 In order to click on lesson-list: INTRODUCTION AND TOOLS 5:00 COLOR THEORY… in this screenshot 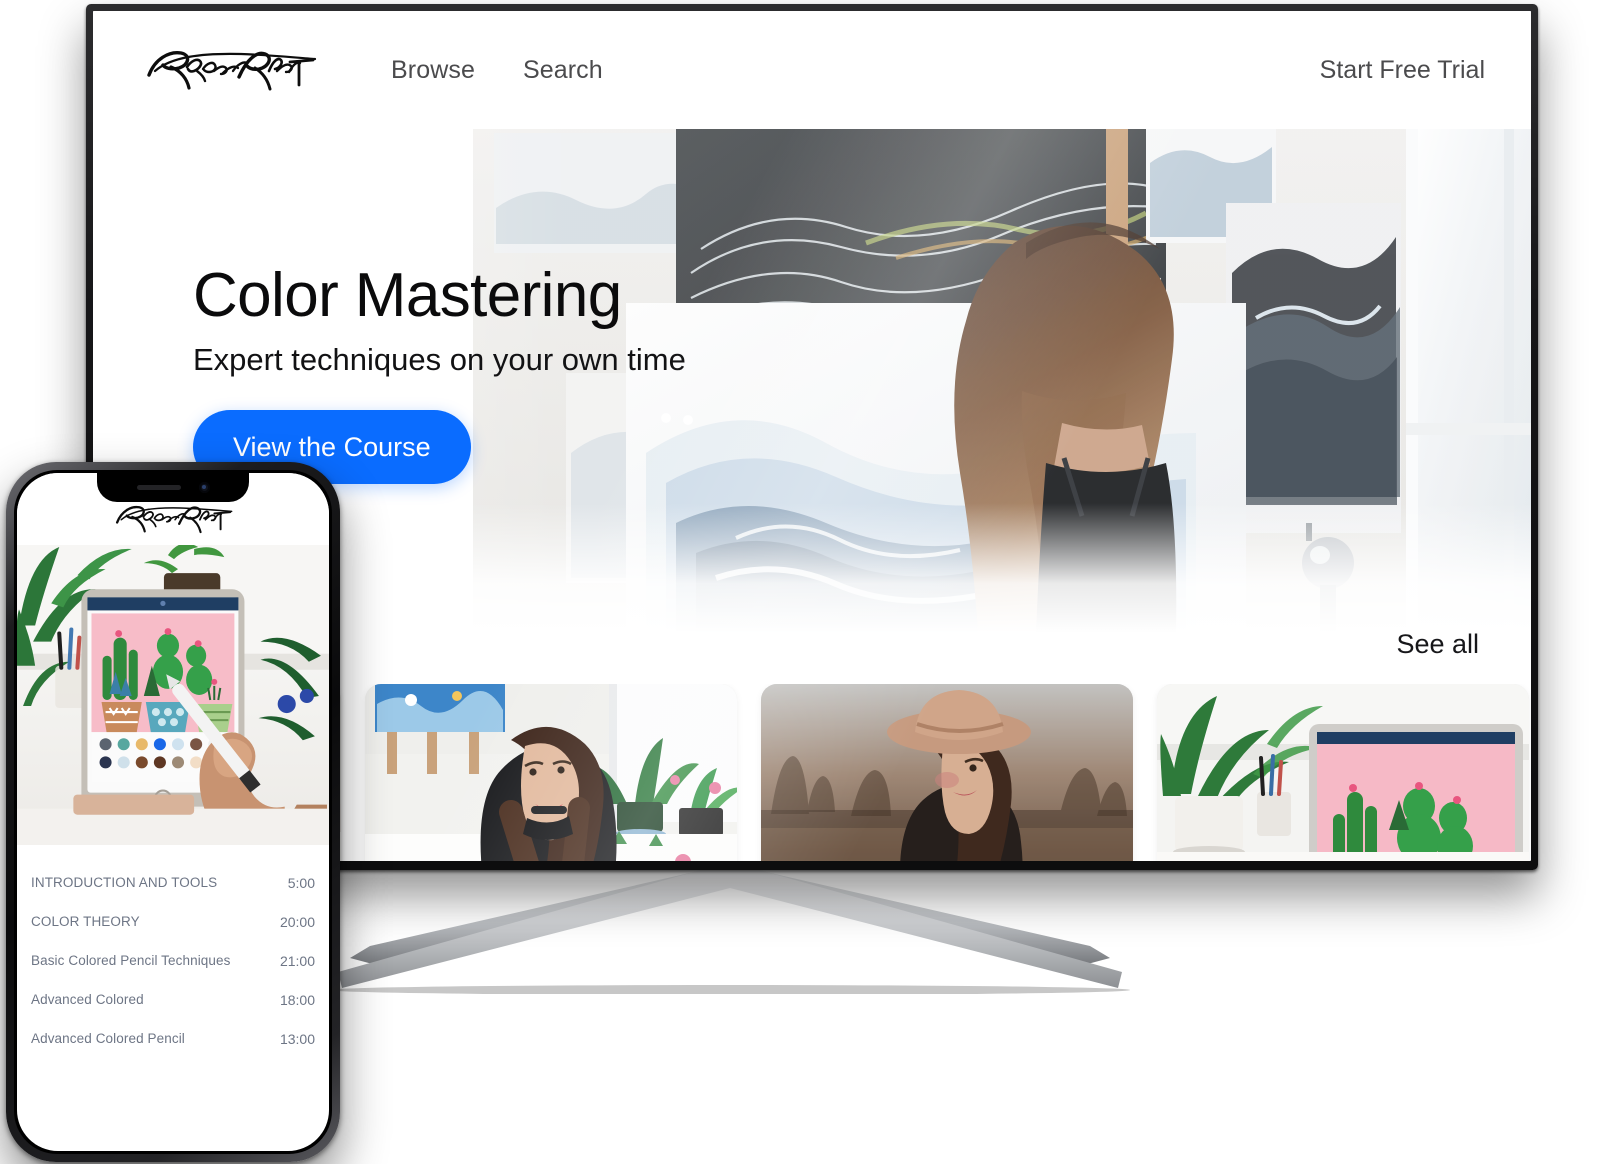, I will do `click(173, 951)`.